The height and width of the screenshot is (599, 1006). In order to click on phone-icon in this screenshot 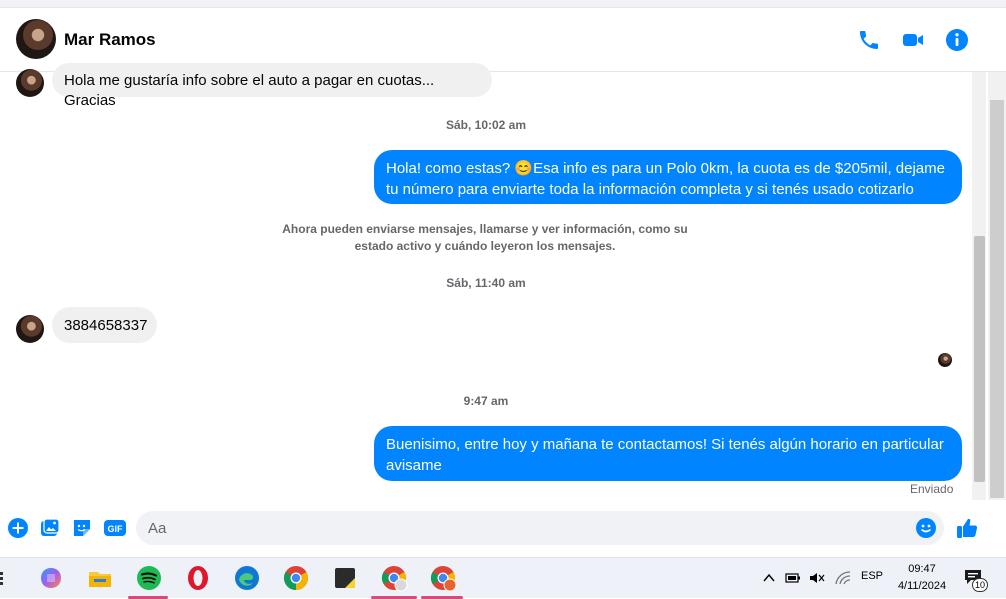, I will do `click(869, 40)`.